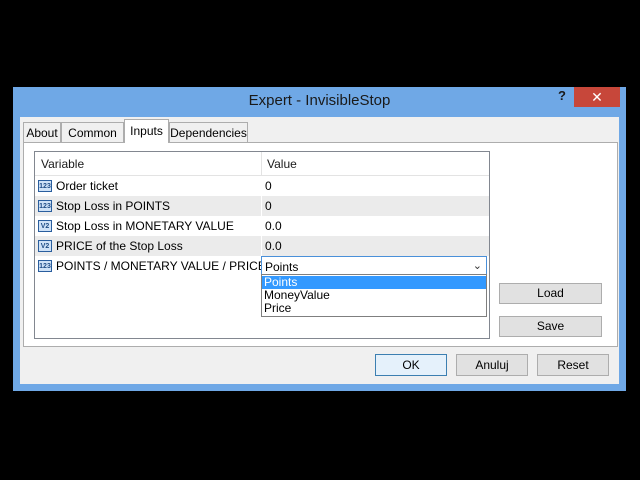 The width and height of the screenshot is (640, 480). I want to click on column-divider, so click(261, 163).